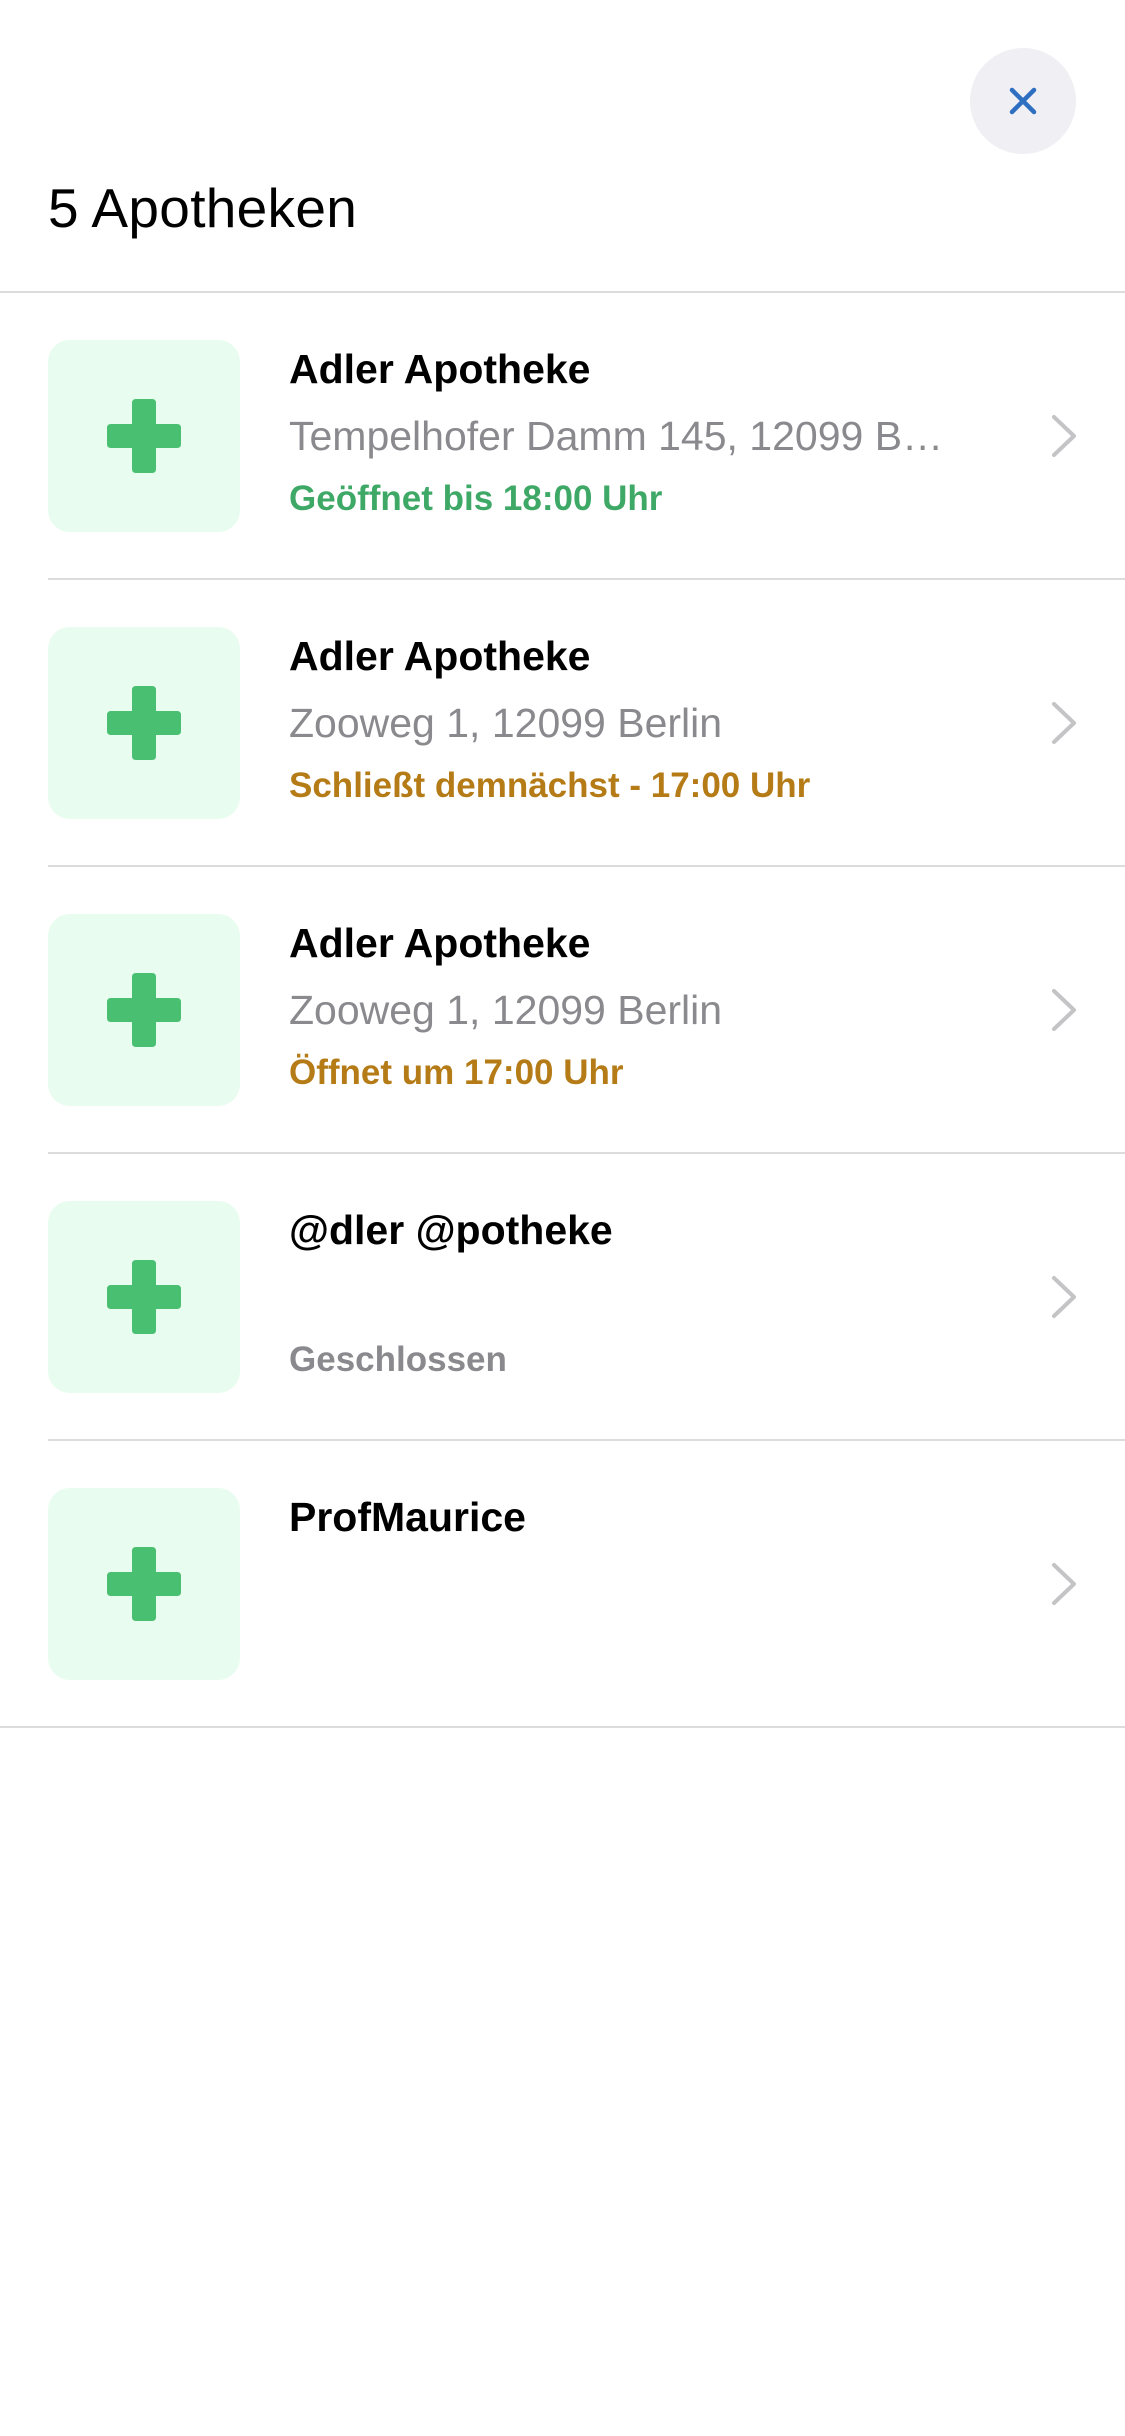  I want to click on opening-status: Schließt demnächst - 17:00 Uhr, so click(550, 785).